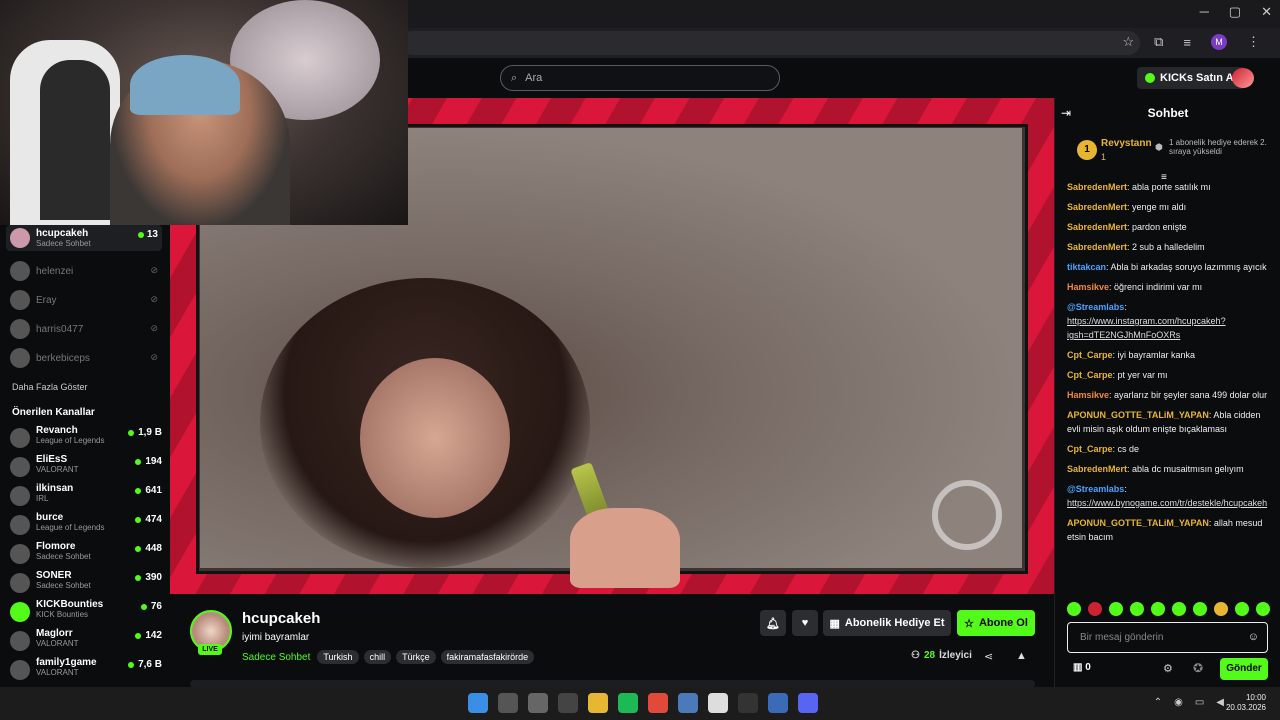 This screenshot has height=720, width=1280. I want to click on follow-button: ♥, so click(805, 623).